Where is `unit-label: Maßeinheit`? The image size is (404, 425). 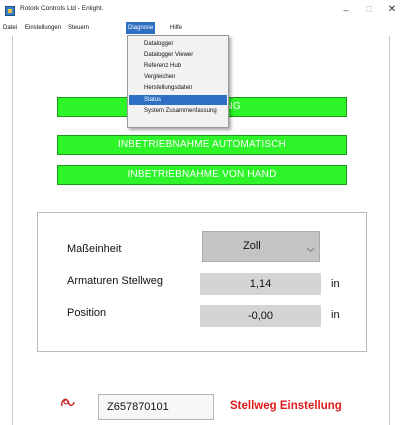 unit-label: Maßeinheit is located at coordinates (94, 249).